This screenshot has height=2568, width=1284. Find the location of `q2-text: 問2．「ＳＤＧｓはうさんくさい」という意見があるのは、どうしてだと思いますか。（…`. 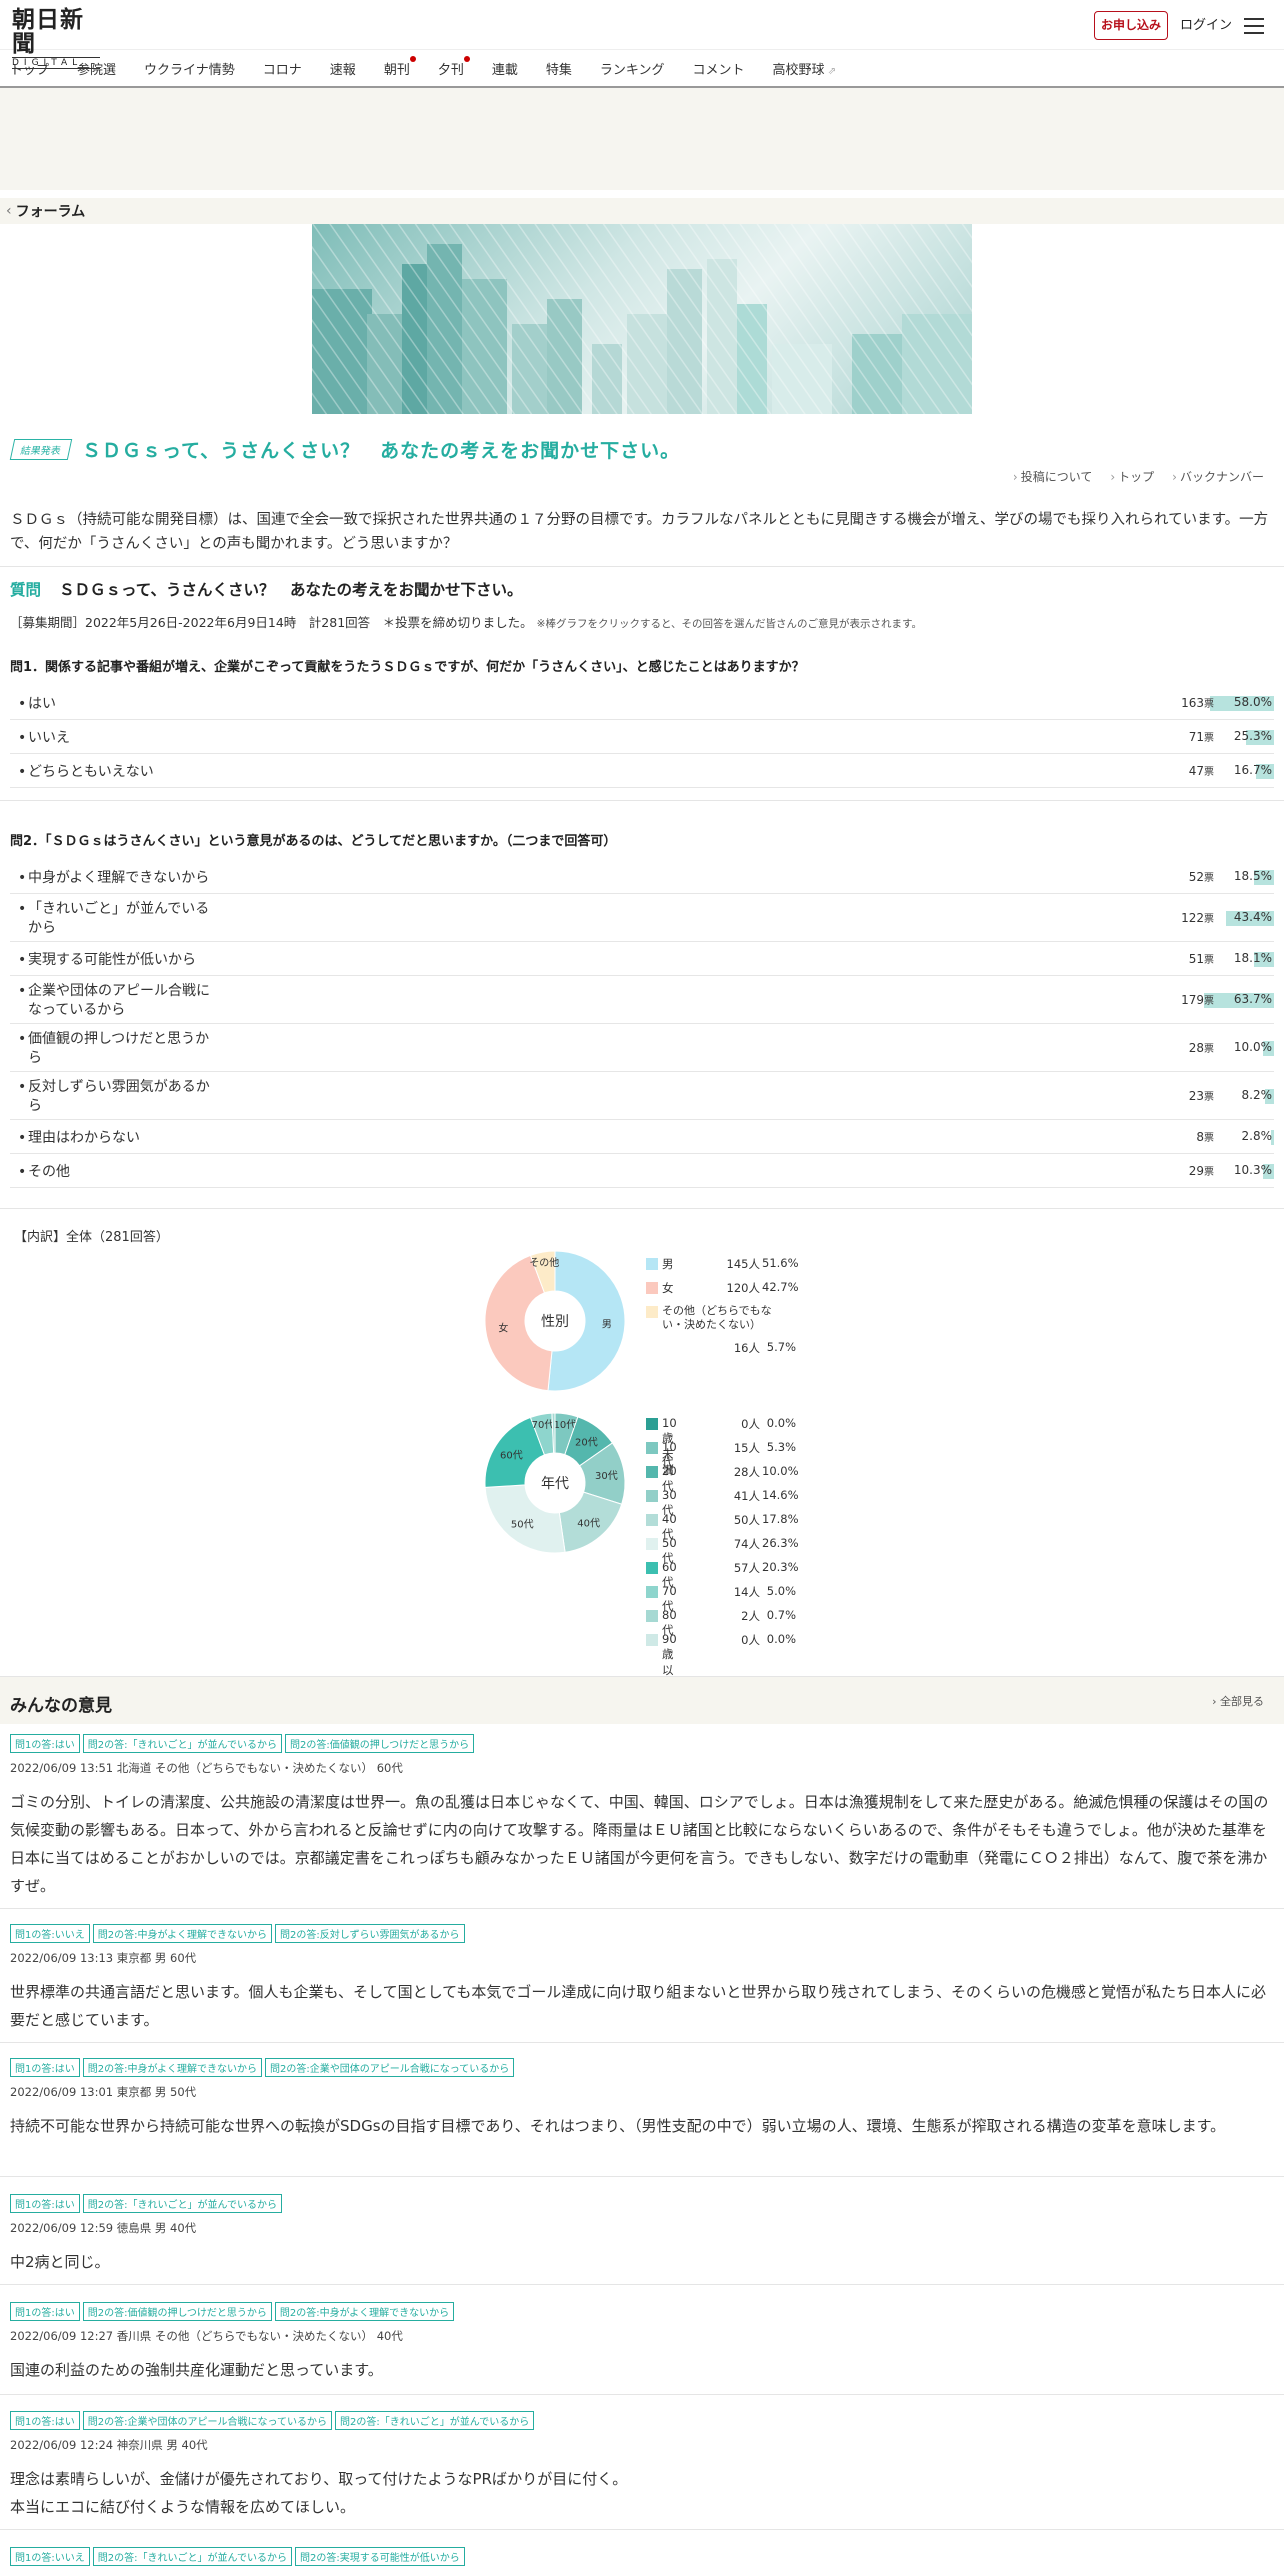

q2-text: 問2．「ＳＤＧｓはうさんくさい」という意見があるのは、どうしてだと思いますか。（… is located at coordinates (313, 841).